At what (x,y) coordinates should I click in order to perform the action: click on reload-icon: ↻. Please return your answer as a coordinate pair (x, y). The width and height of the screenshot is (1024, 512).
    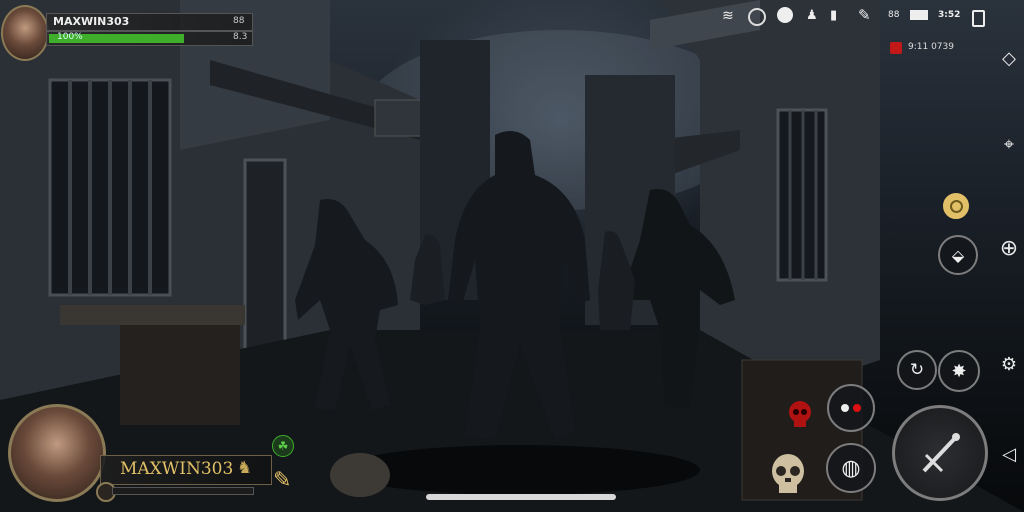
    Looking at the image, I should click on (917, 370).